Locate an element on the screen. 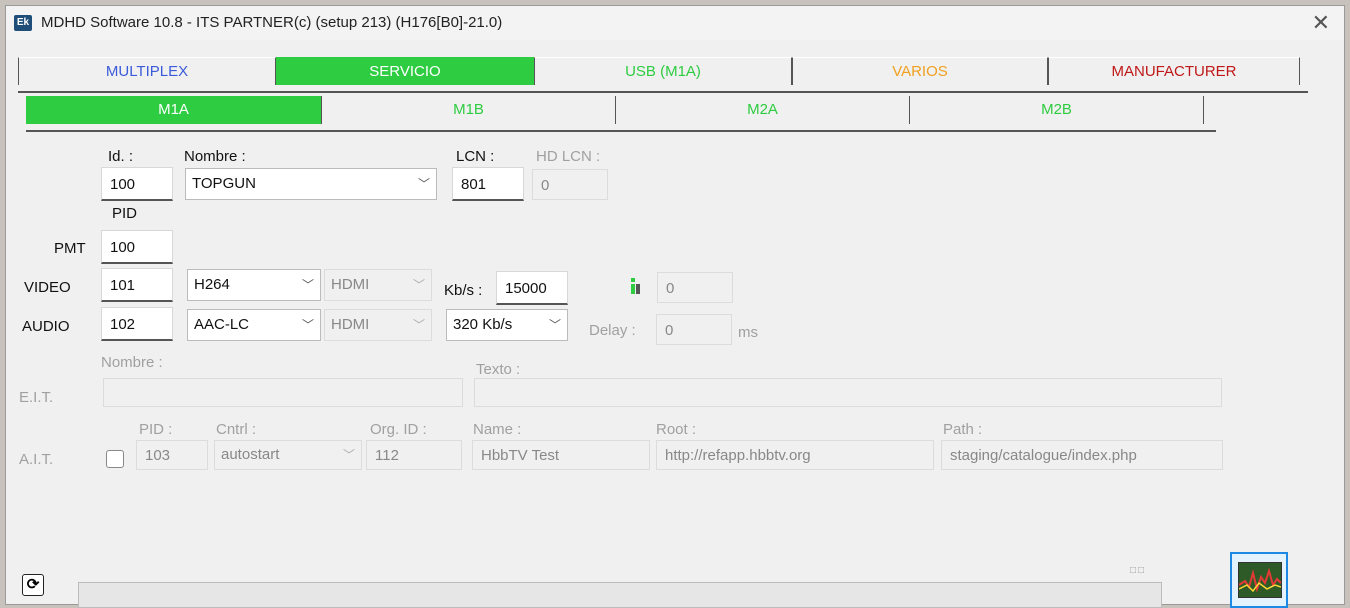  close-icon: ✕ is located at coordinates (1321, 23).